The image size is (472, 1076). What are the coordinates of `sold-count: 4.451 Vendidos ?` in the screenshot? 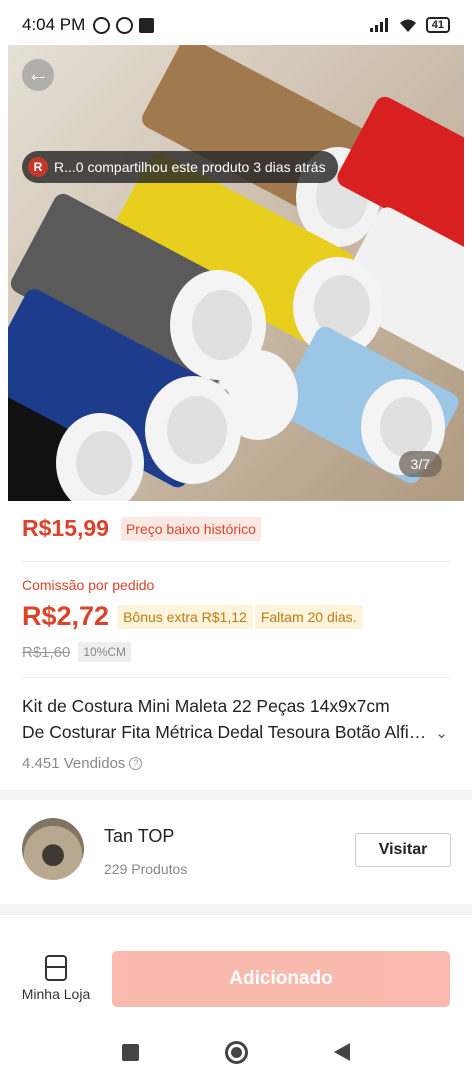 It's located at (82, 763).